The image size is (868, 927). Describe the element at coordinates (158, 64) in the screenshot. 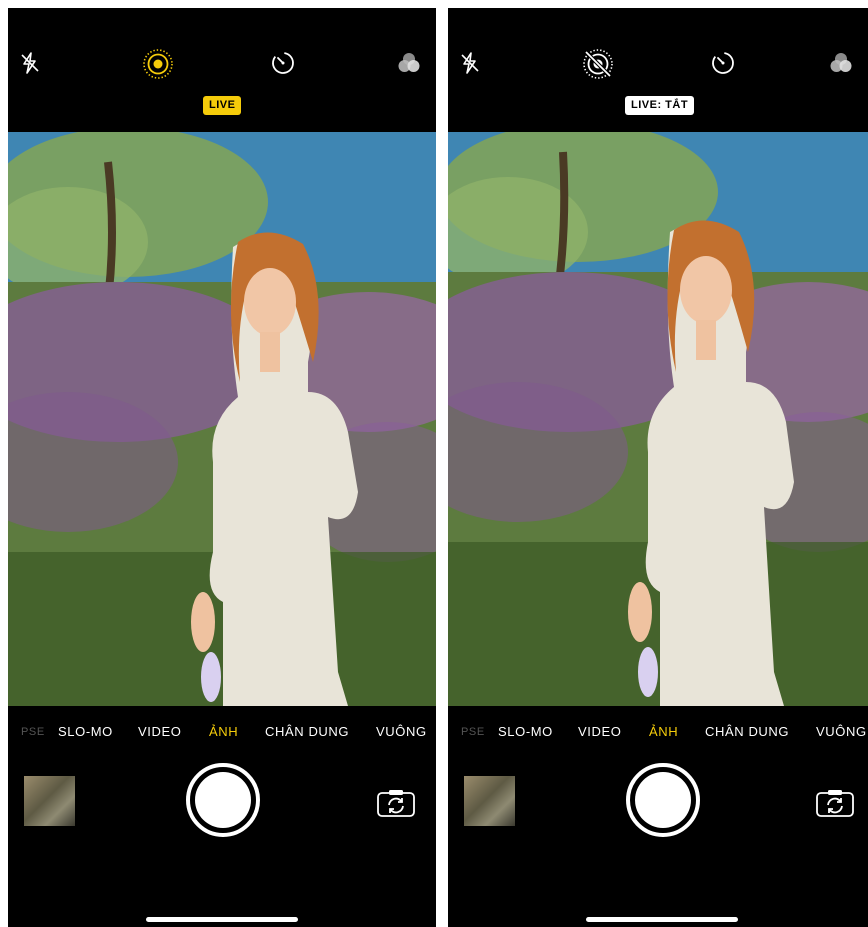

I see `live-photo-icon` at that location.